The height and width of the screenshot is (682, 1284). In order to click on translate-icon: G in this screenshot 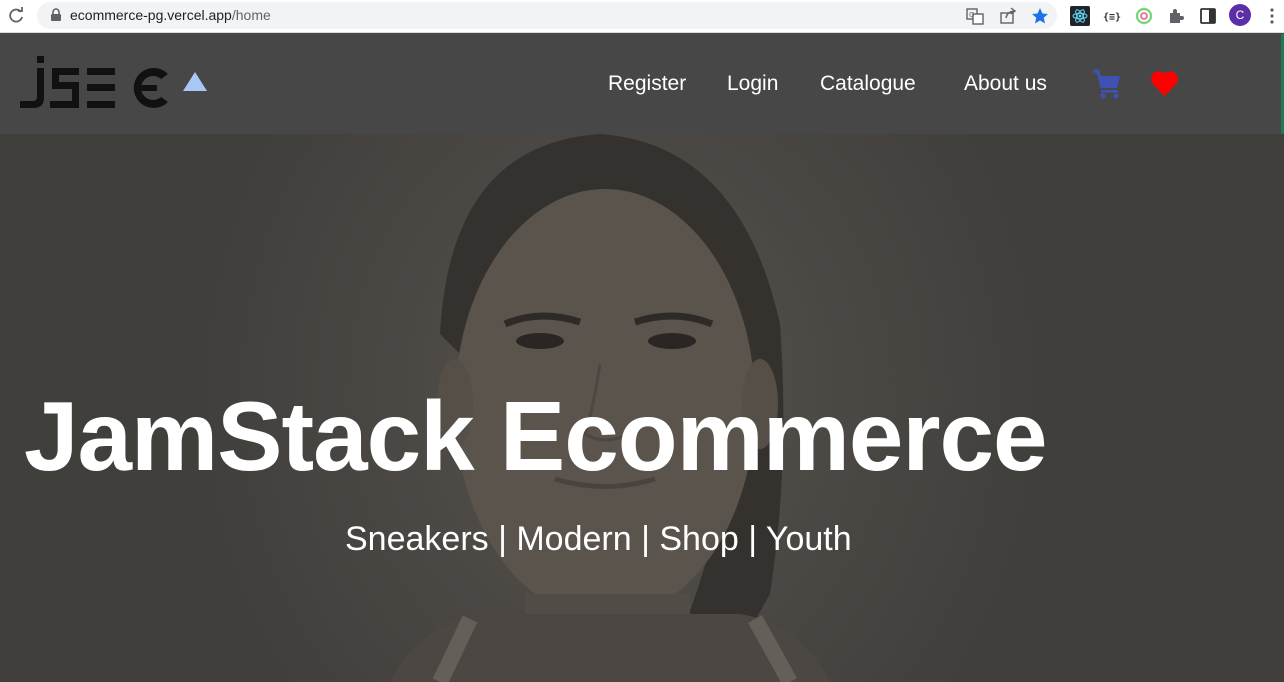, I will do `click(975, 16)`.